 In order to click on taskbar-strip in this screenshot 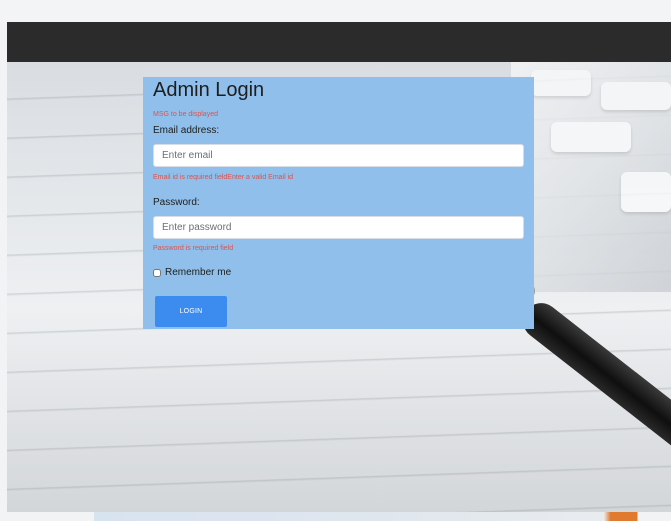, I will do `click(335, 516)`.